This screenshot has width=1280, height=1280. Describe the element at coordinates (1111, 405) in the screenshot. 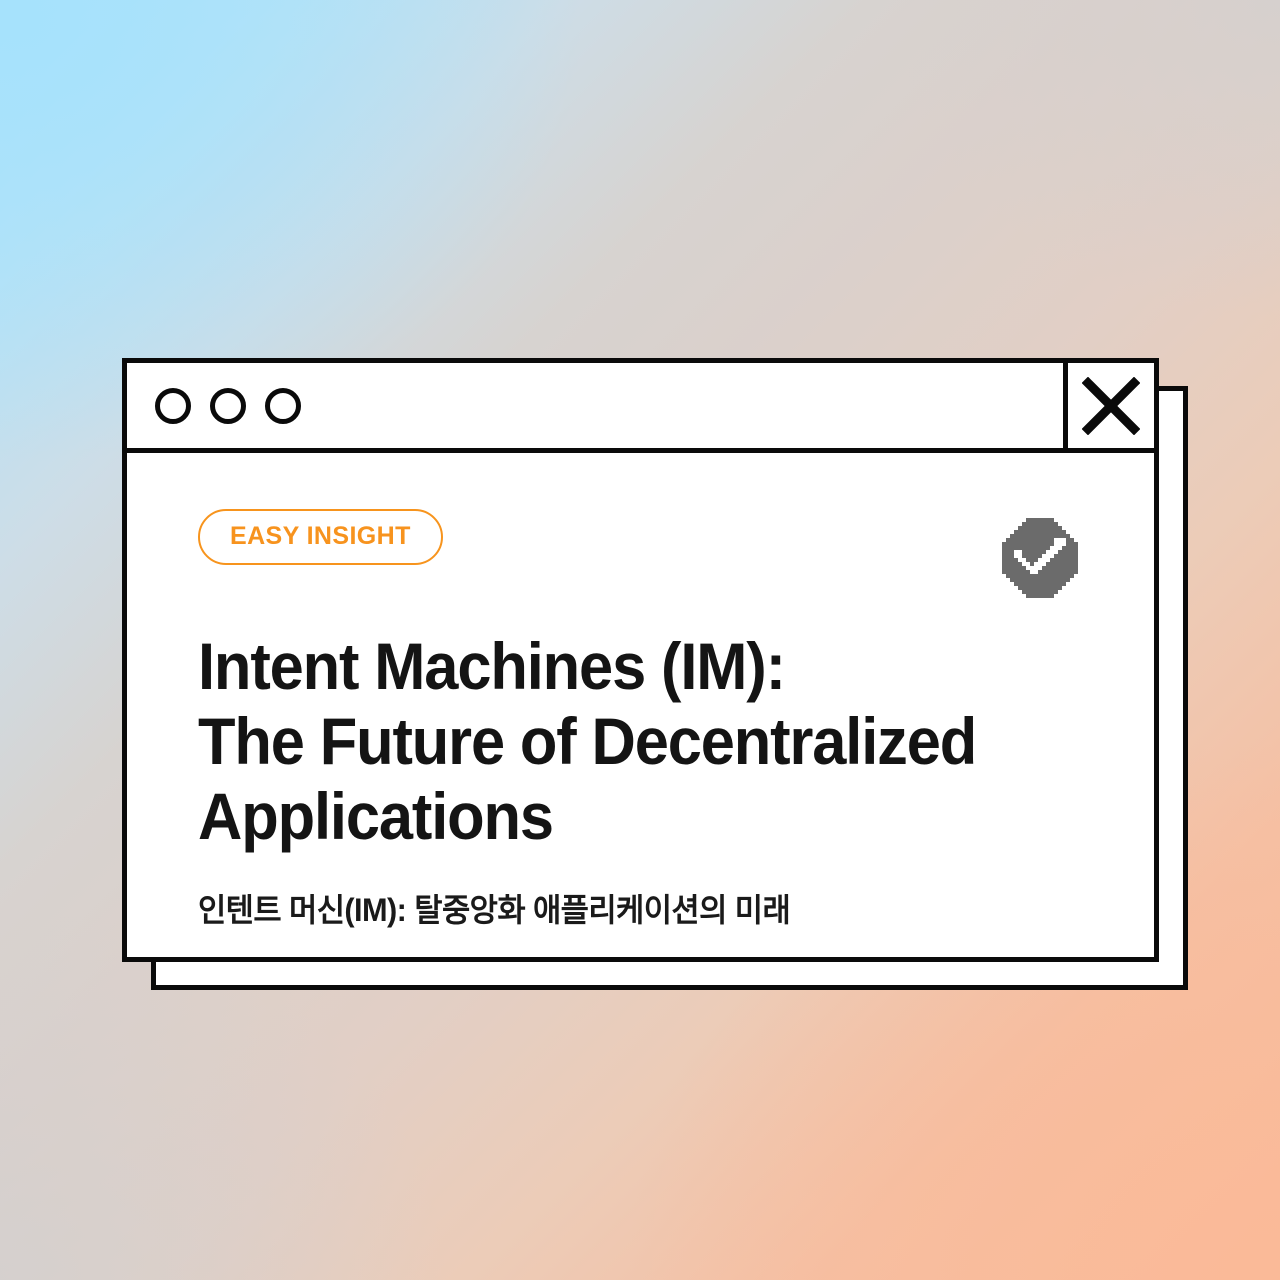

I see `close-x-icon` at that location.